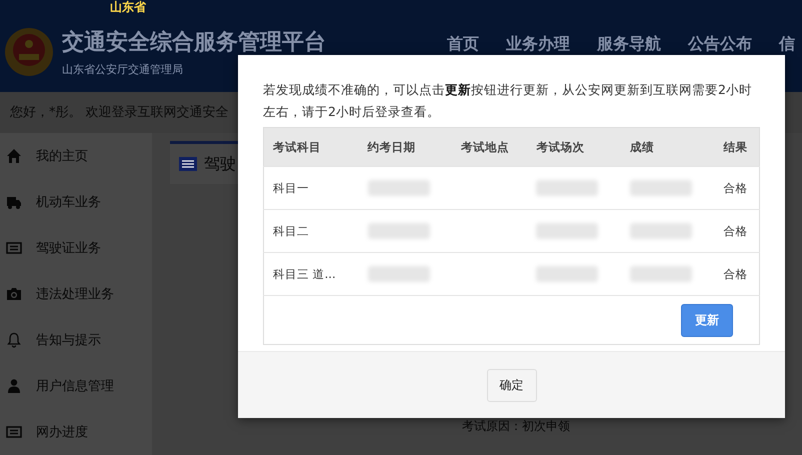  Describe the element at coordinates (76, 202) in the screenshot. I see `sidebar-item: 机动车业务` at that location.